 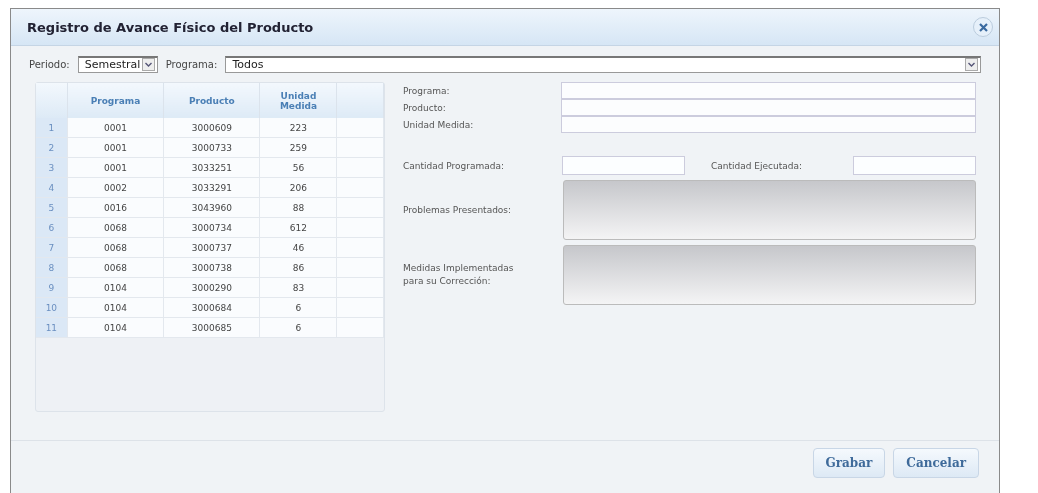 What do you see at coordinates (52, 187) in the screenshot?
I see `row-number: 4` at bounding box center [52, 187].